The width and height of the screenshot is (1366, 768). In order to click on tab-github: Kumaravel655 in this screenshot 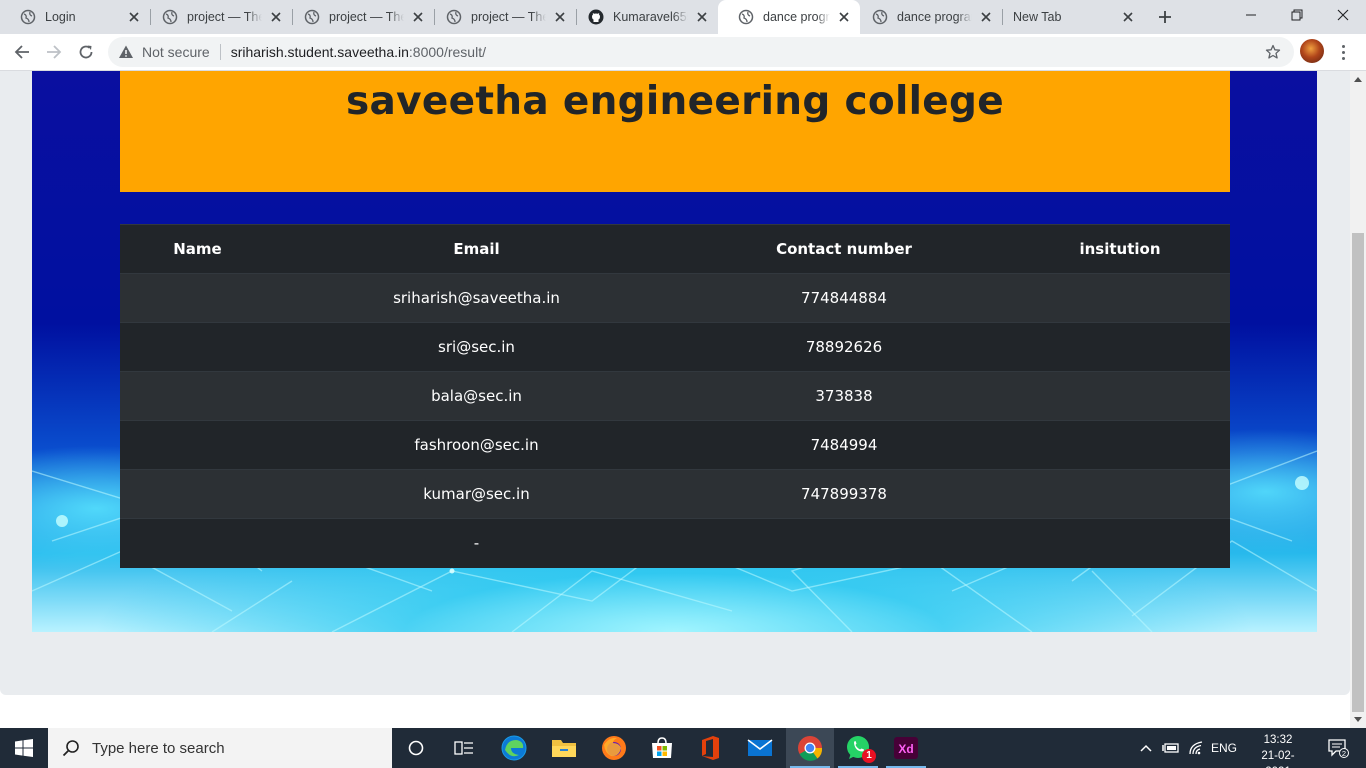, I will do `click(643, 17)`.